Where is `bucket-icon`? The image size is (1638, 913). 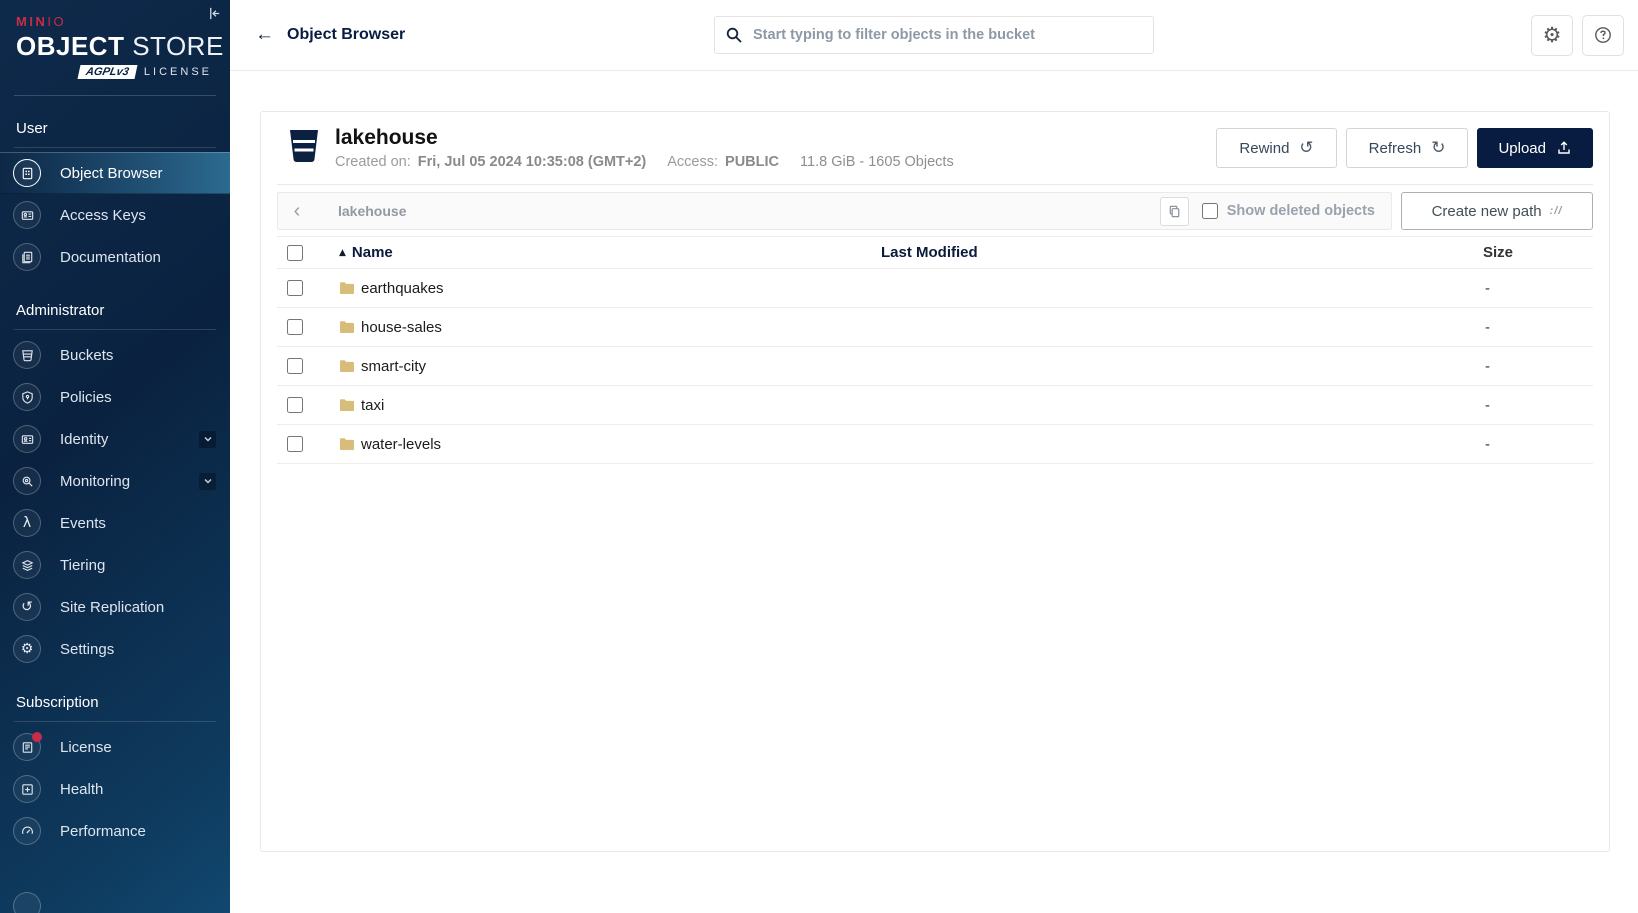 bucket-icon is located at coordinates (304, 148).